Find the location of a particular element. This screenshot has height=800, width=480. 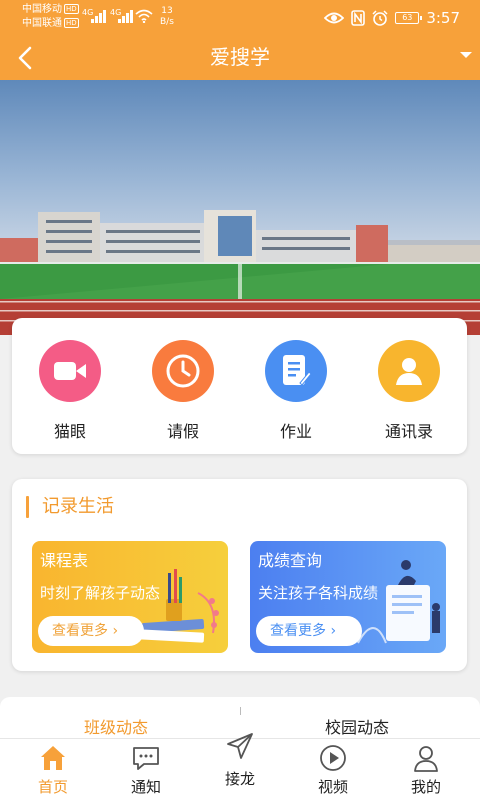

schedule-view-more-button: 查看更多 › is located at coordinates (91, 631).